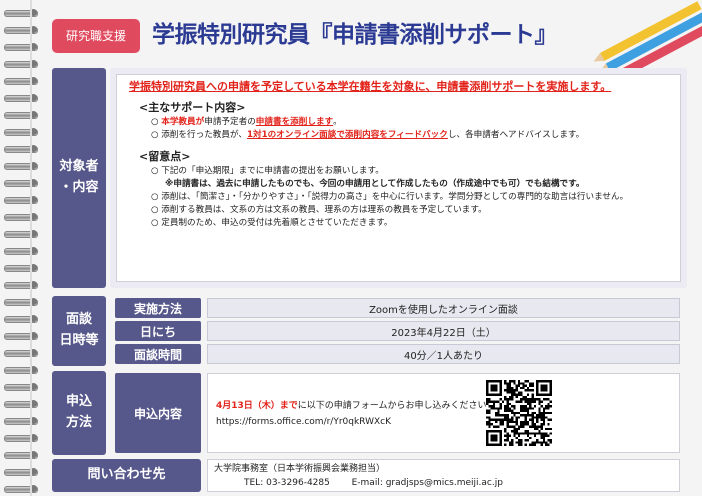  What do you see at coordinates (337, 122) in the screenshot?
I see `support-item-text: 。` at bounding box center [337, 122].